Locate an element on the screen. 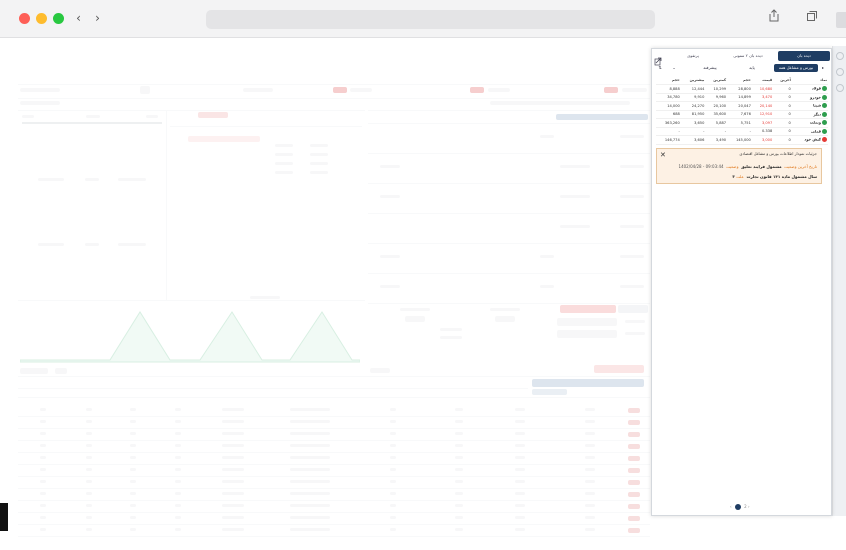 This screenshot has width=846, height=550. tab-watchlist: دیده بان is located at coordinates (804, 56).